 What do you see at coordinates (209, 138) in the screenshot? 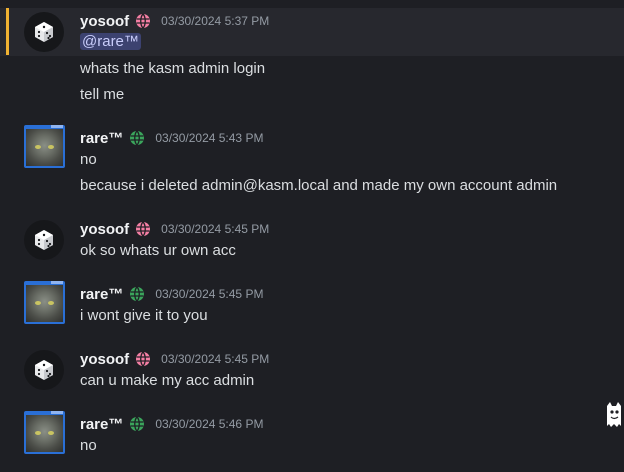
I see `timestamp: 03/30/2024 5:43 PM` at bounding box center [209, 138].